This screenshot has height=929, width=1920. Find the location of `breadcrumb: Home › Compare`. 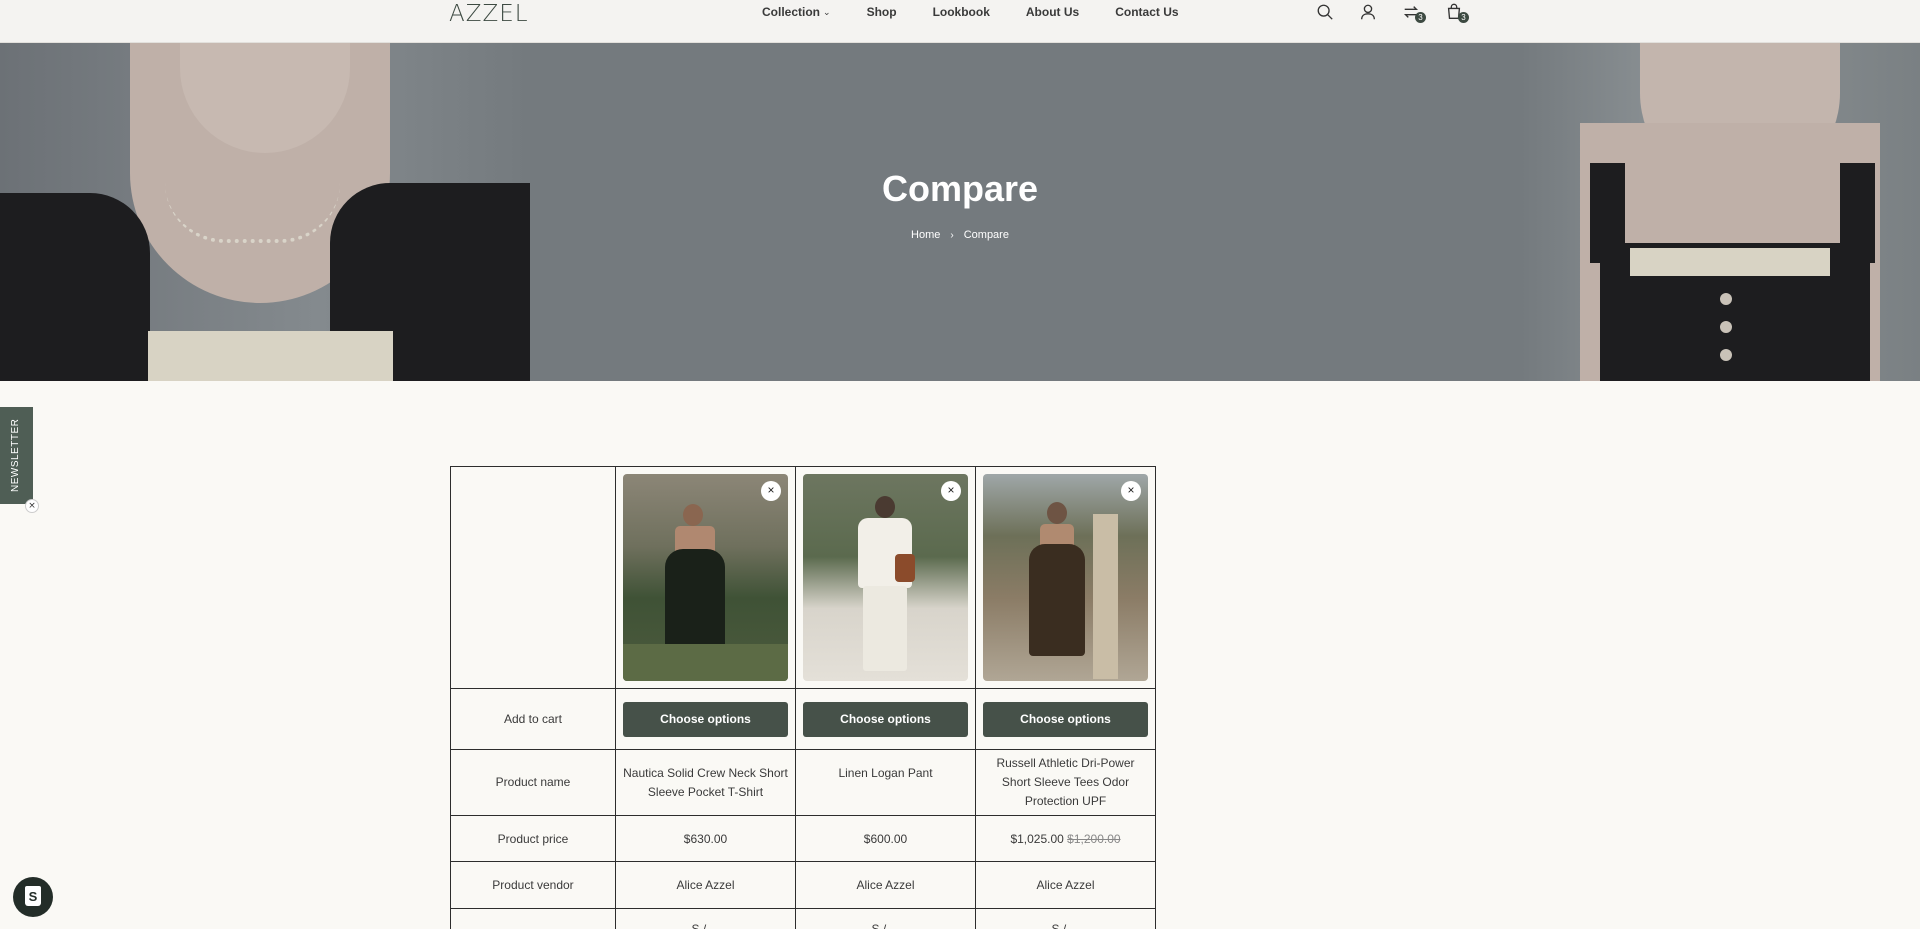

breadcrumb: Home › Compare is located at coordinates (960, 235).